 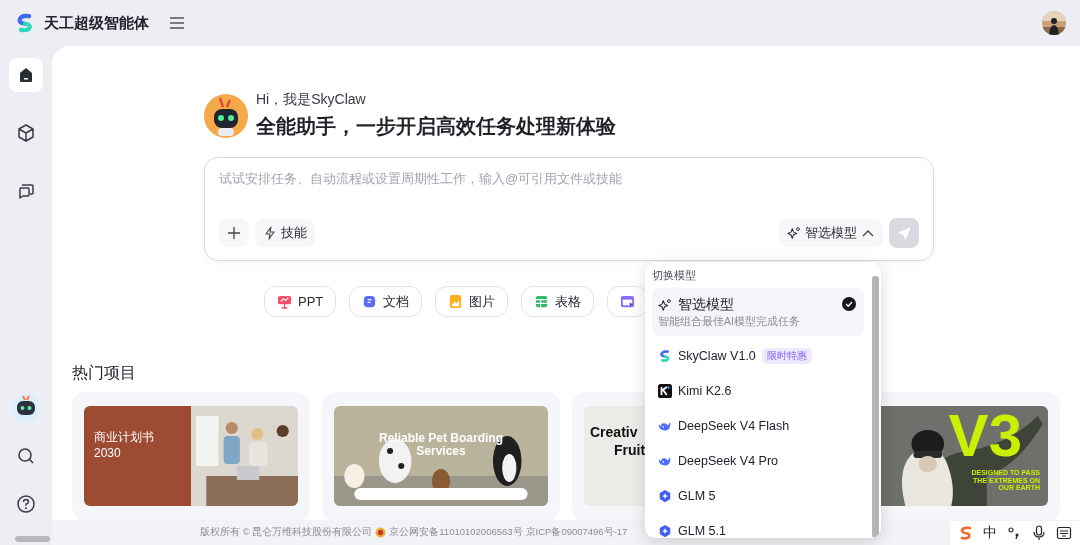 What do you see at coordinates (191, 457) in the screenshot?
I see `project-card: 商业计划书 2030` at bounding box center [191, 457].